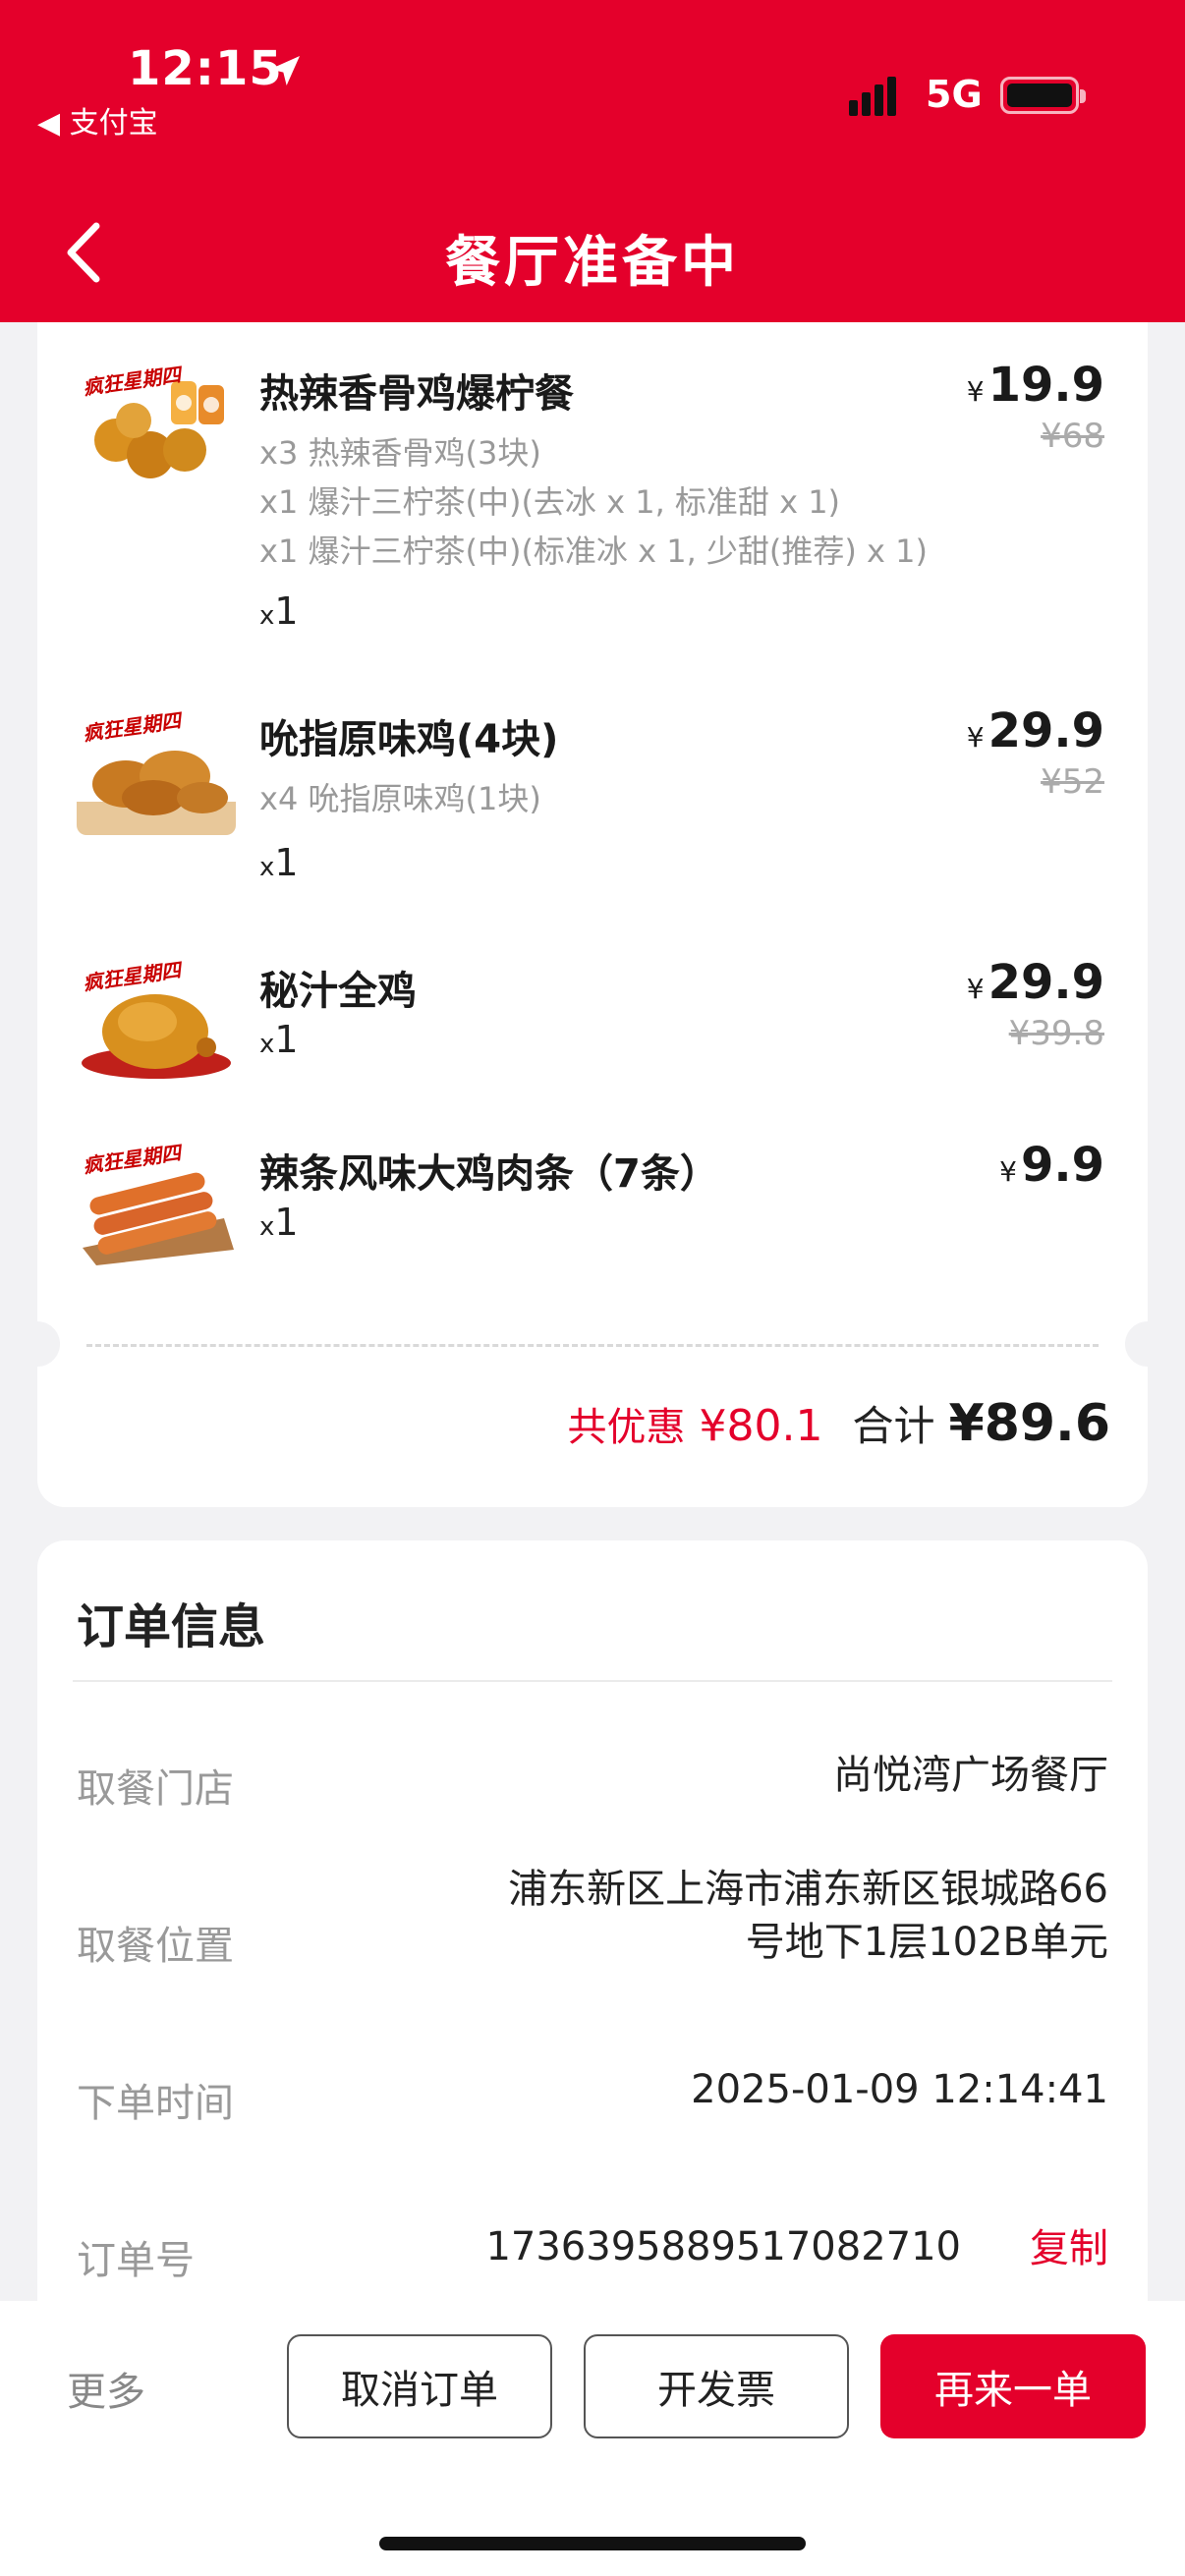 The height and width of the screenshot is (2576, 1185). Describe the element at coordinates (1052, 1165) in the screenshot. I see `item-price: ¥9.9` at that location.